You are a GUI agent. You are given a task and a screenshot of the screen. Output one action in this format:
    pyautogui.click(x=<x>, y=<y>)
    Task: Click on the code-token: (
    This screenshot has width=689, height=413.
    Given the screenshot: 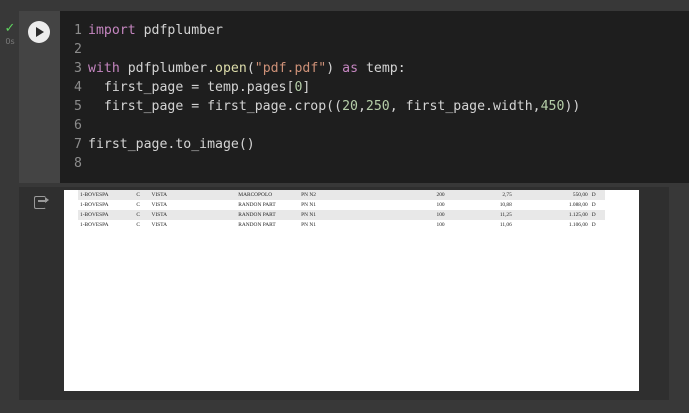 What is the action you would take?
    pyautogui.click(x=250, y=68)
    